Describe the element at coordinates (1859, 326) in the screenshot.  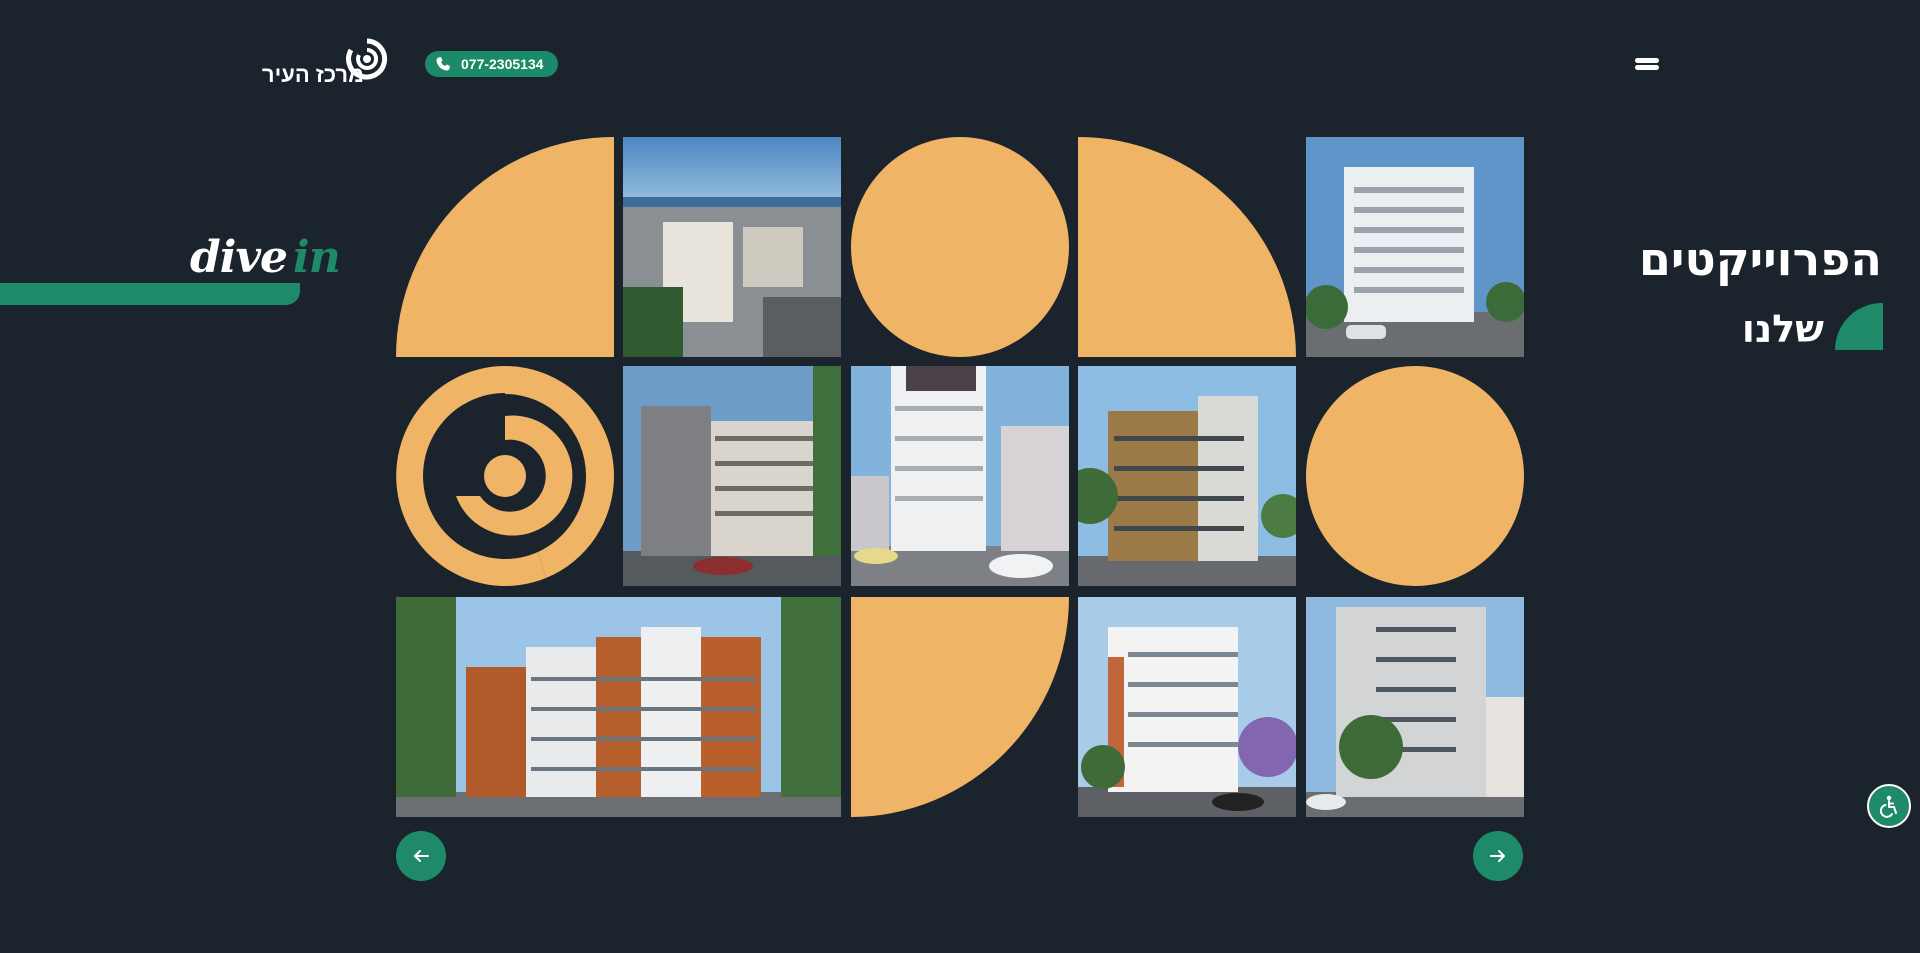
I see `title-leaf-shape` at that location.